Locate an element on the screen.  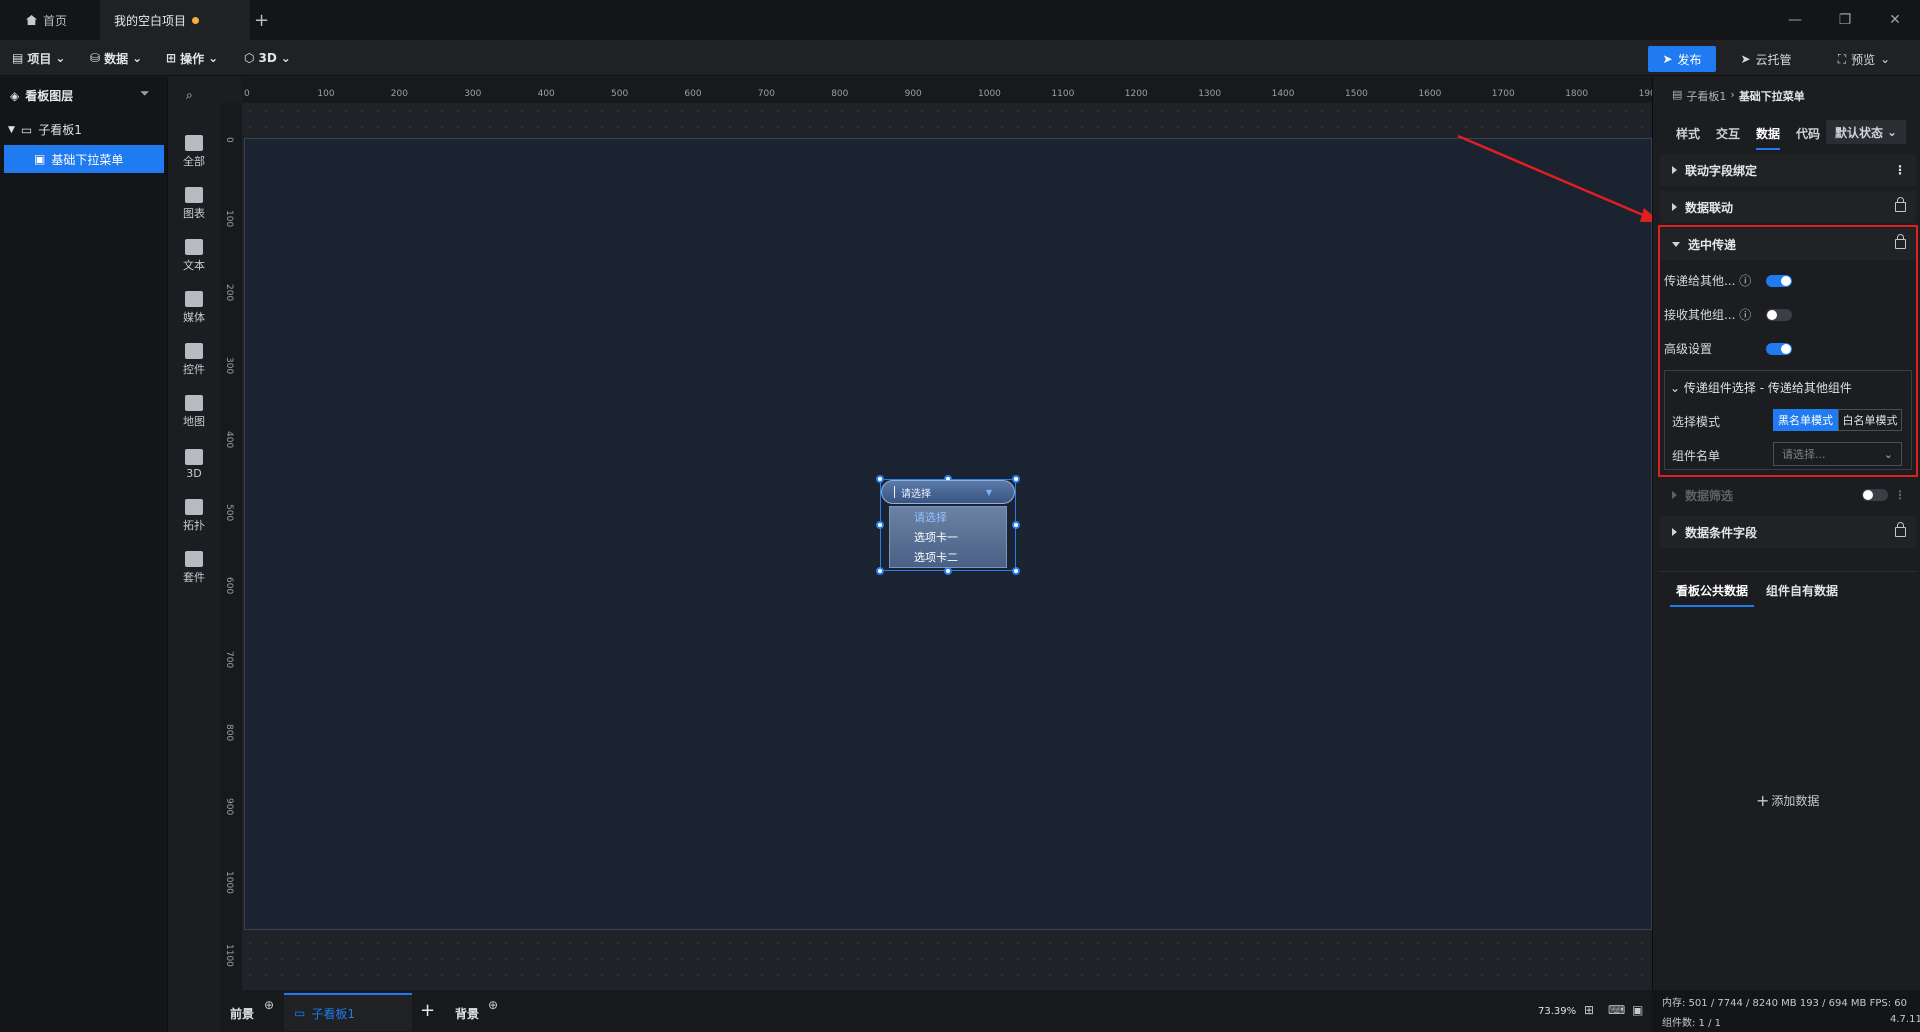
category-label: 媒体 is located at coordinates (194, 317).